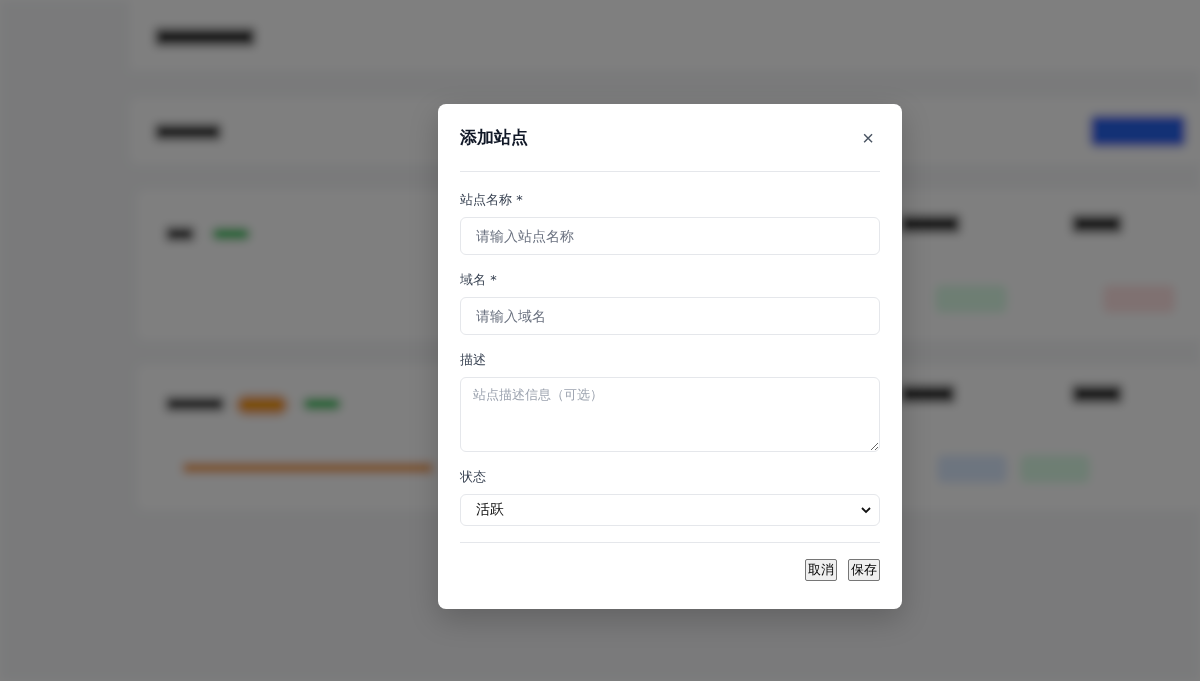 This screenshot has height=681, width=1200. What do you see at coordinates (473, 477) in the screenshot?
I see `field-label: 状态` at bounding box center [473, 477].